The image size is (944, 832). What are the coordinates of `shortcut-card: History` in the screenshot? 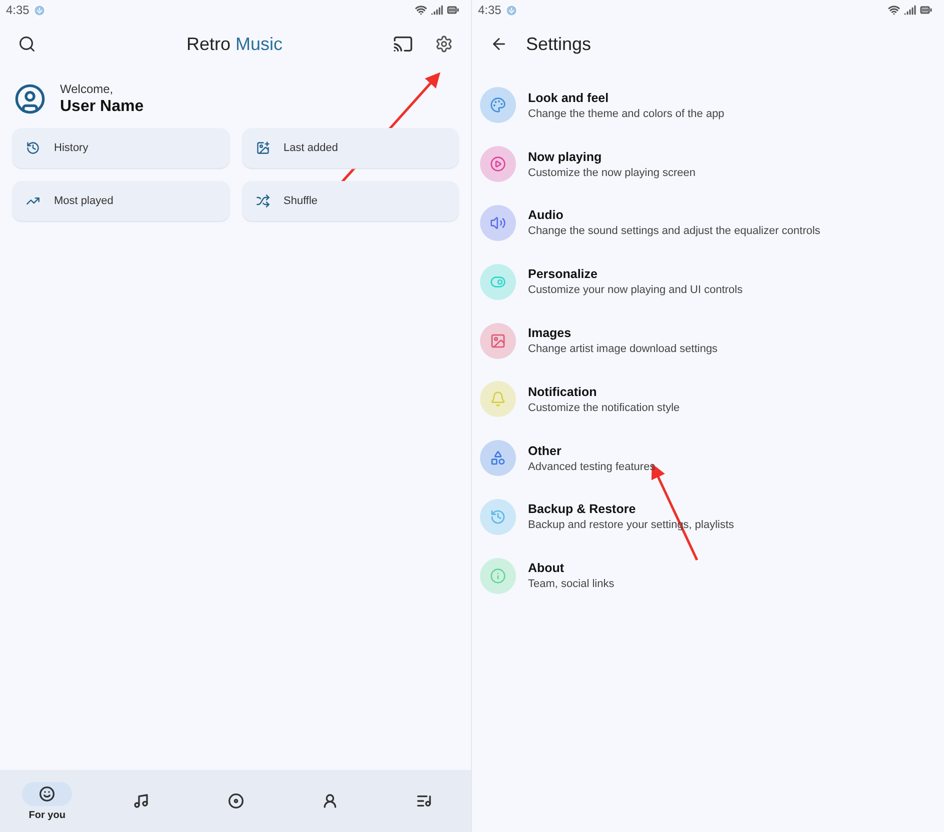 It's located at (121, 148).